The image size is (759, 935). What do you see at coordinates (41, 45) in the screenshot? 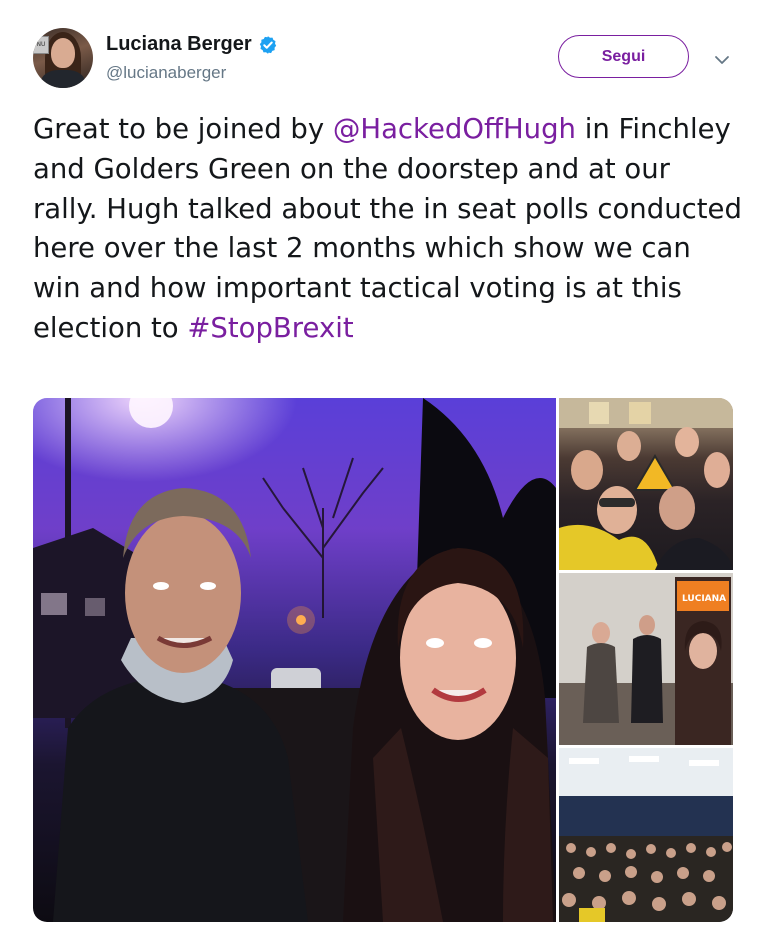
I see `avatar-sign: NU` at bounding box center [41, 45].